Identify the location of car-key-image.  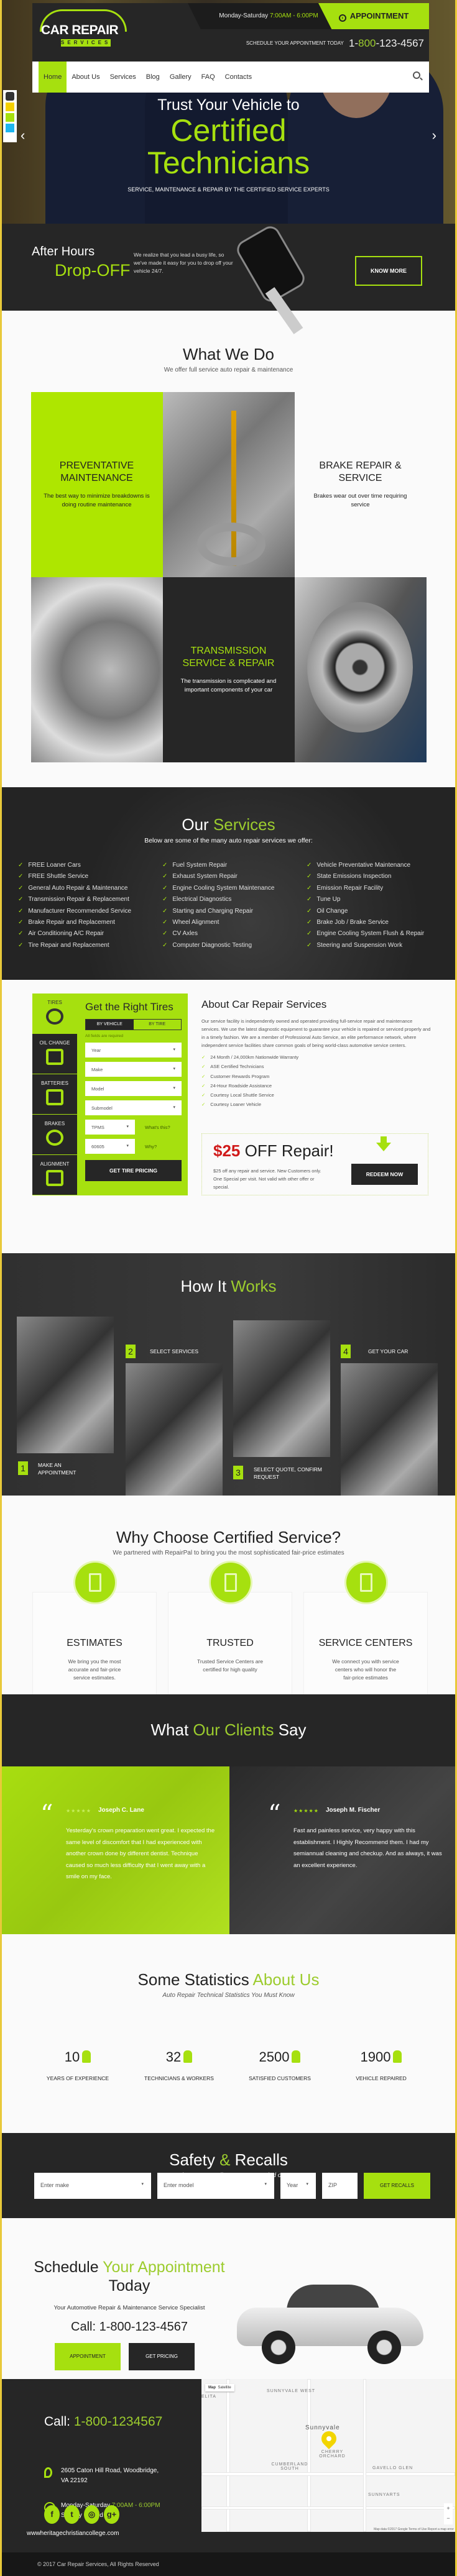
(277, 278).